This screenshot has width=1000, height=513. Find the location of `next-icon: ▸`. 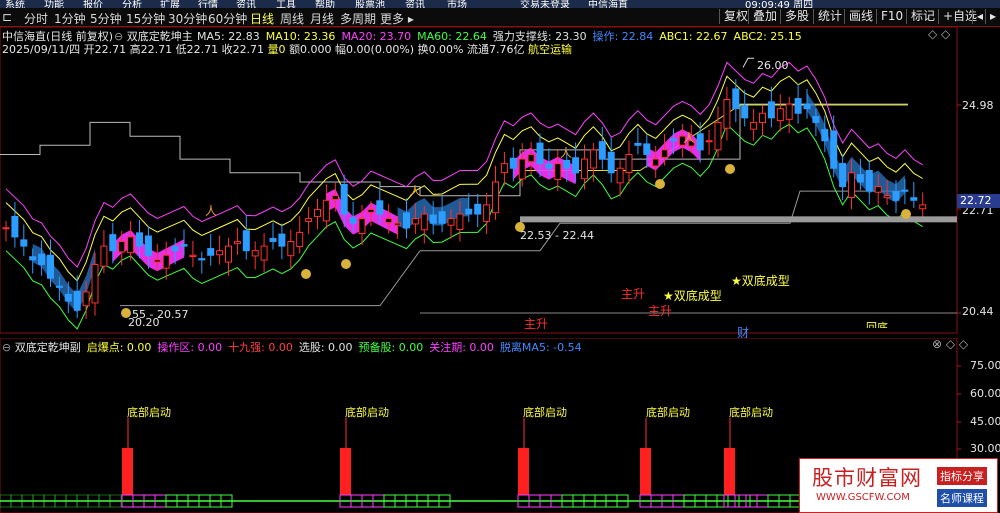

next-icon: ▸ is located at coordinates (992, 16).